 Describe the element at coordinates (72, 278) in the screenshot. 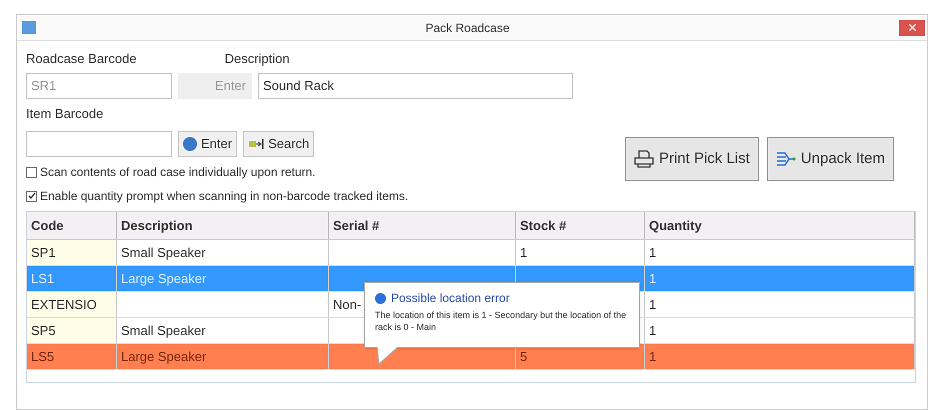

I see `table-cell: LS1` at that location.